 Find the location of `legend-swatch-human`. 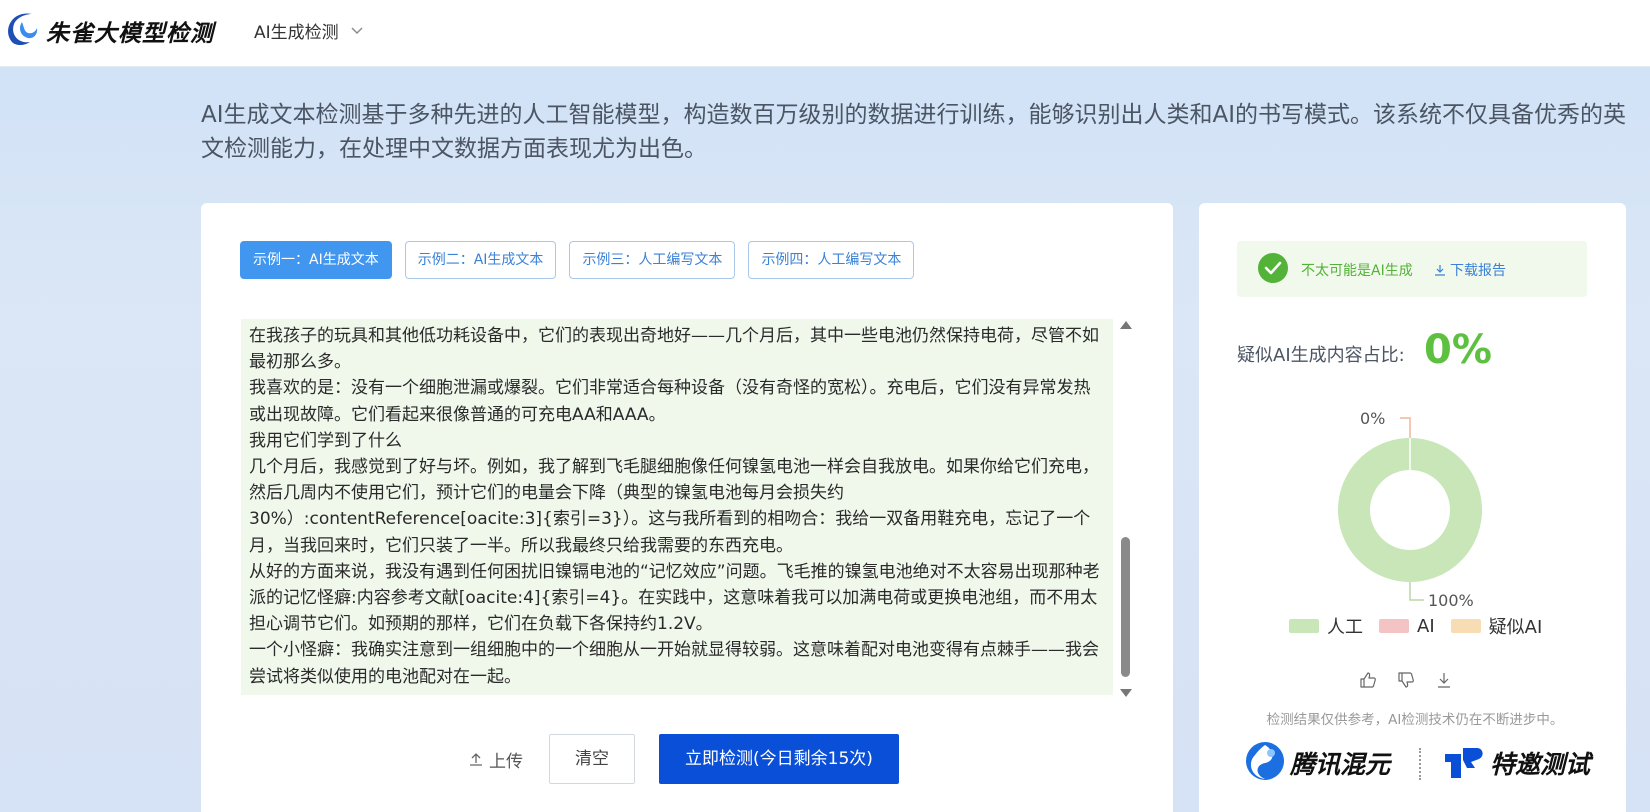

legend-swatch-human is located at coordinates (1304, 626).